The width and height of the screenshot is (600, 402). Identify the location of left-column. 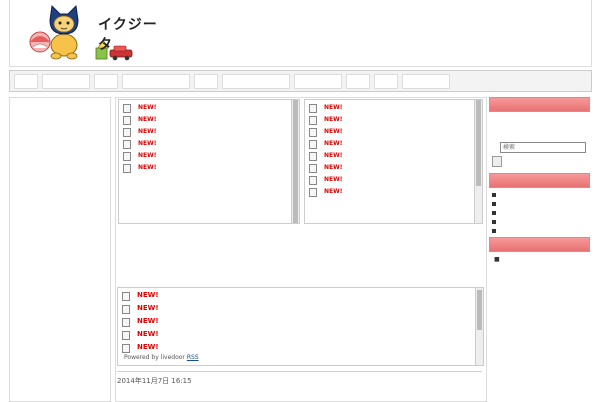
(60, 249).